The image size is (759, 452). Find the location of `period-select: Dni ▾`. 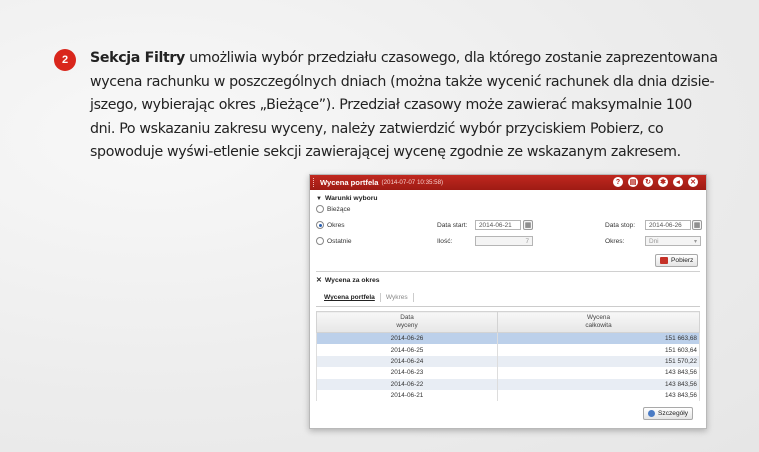

period-select: Dni ▾ is located at coordinates (673, 241).